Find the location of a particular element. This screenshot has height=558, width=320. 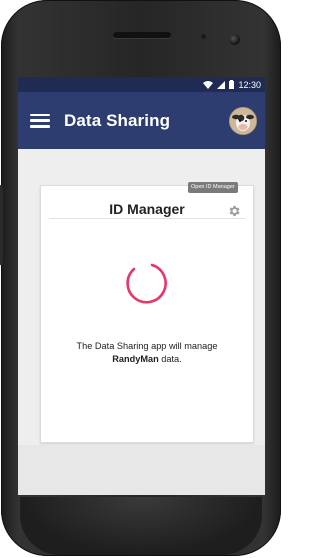

card-title: ID Manager is located at coordinates (147, 209).